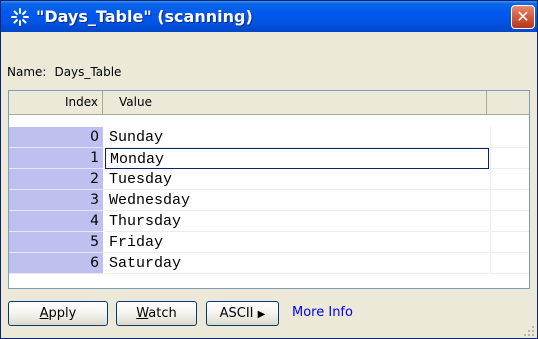 This screenshot has height=339, width=538. Describe the element at coordinates (27, 72) in the screenshot. I see `name-label: Name:` at that location.